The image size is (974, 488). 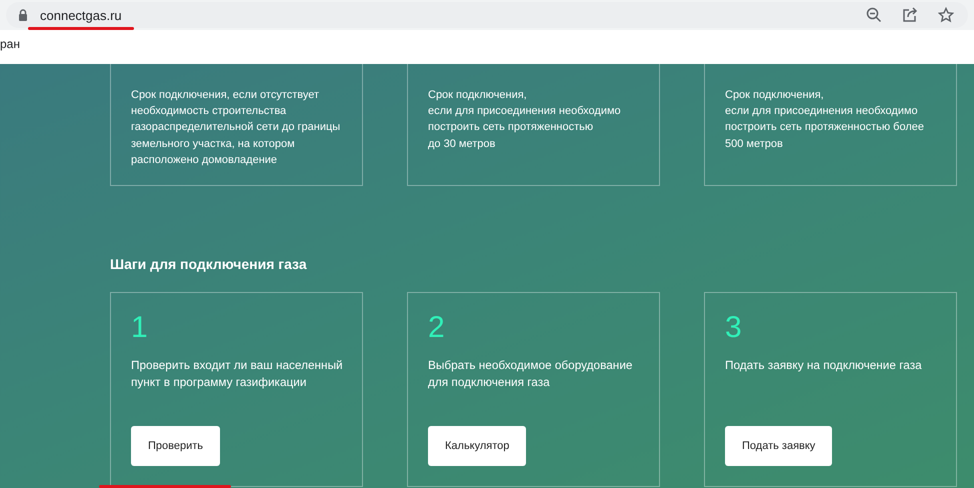 I want to click on lock-icon, so click(x=23, y=15).